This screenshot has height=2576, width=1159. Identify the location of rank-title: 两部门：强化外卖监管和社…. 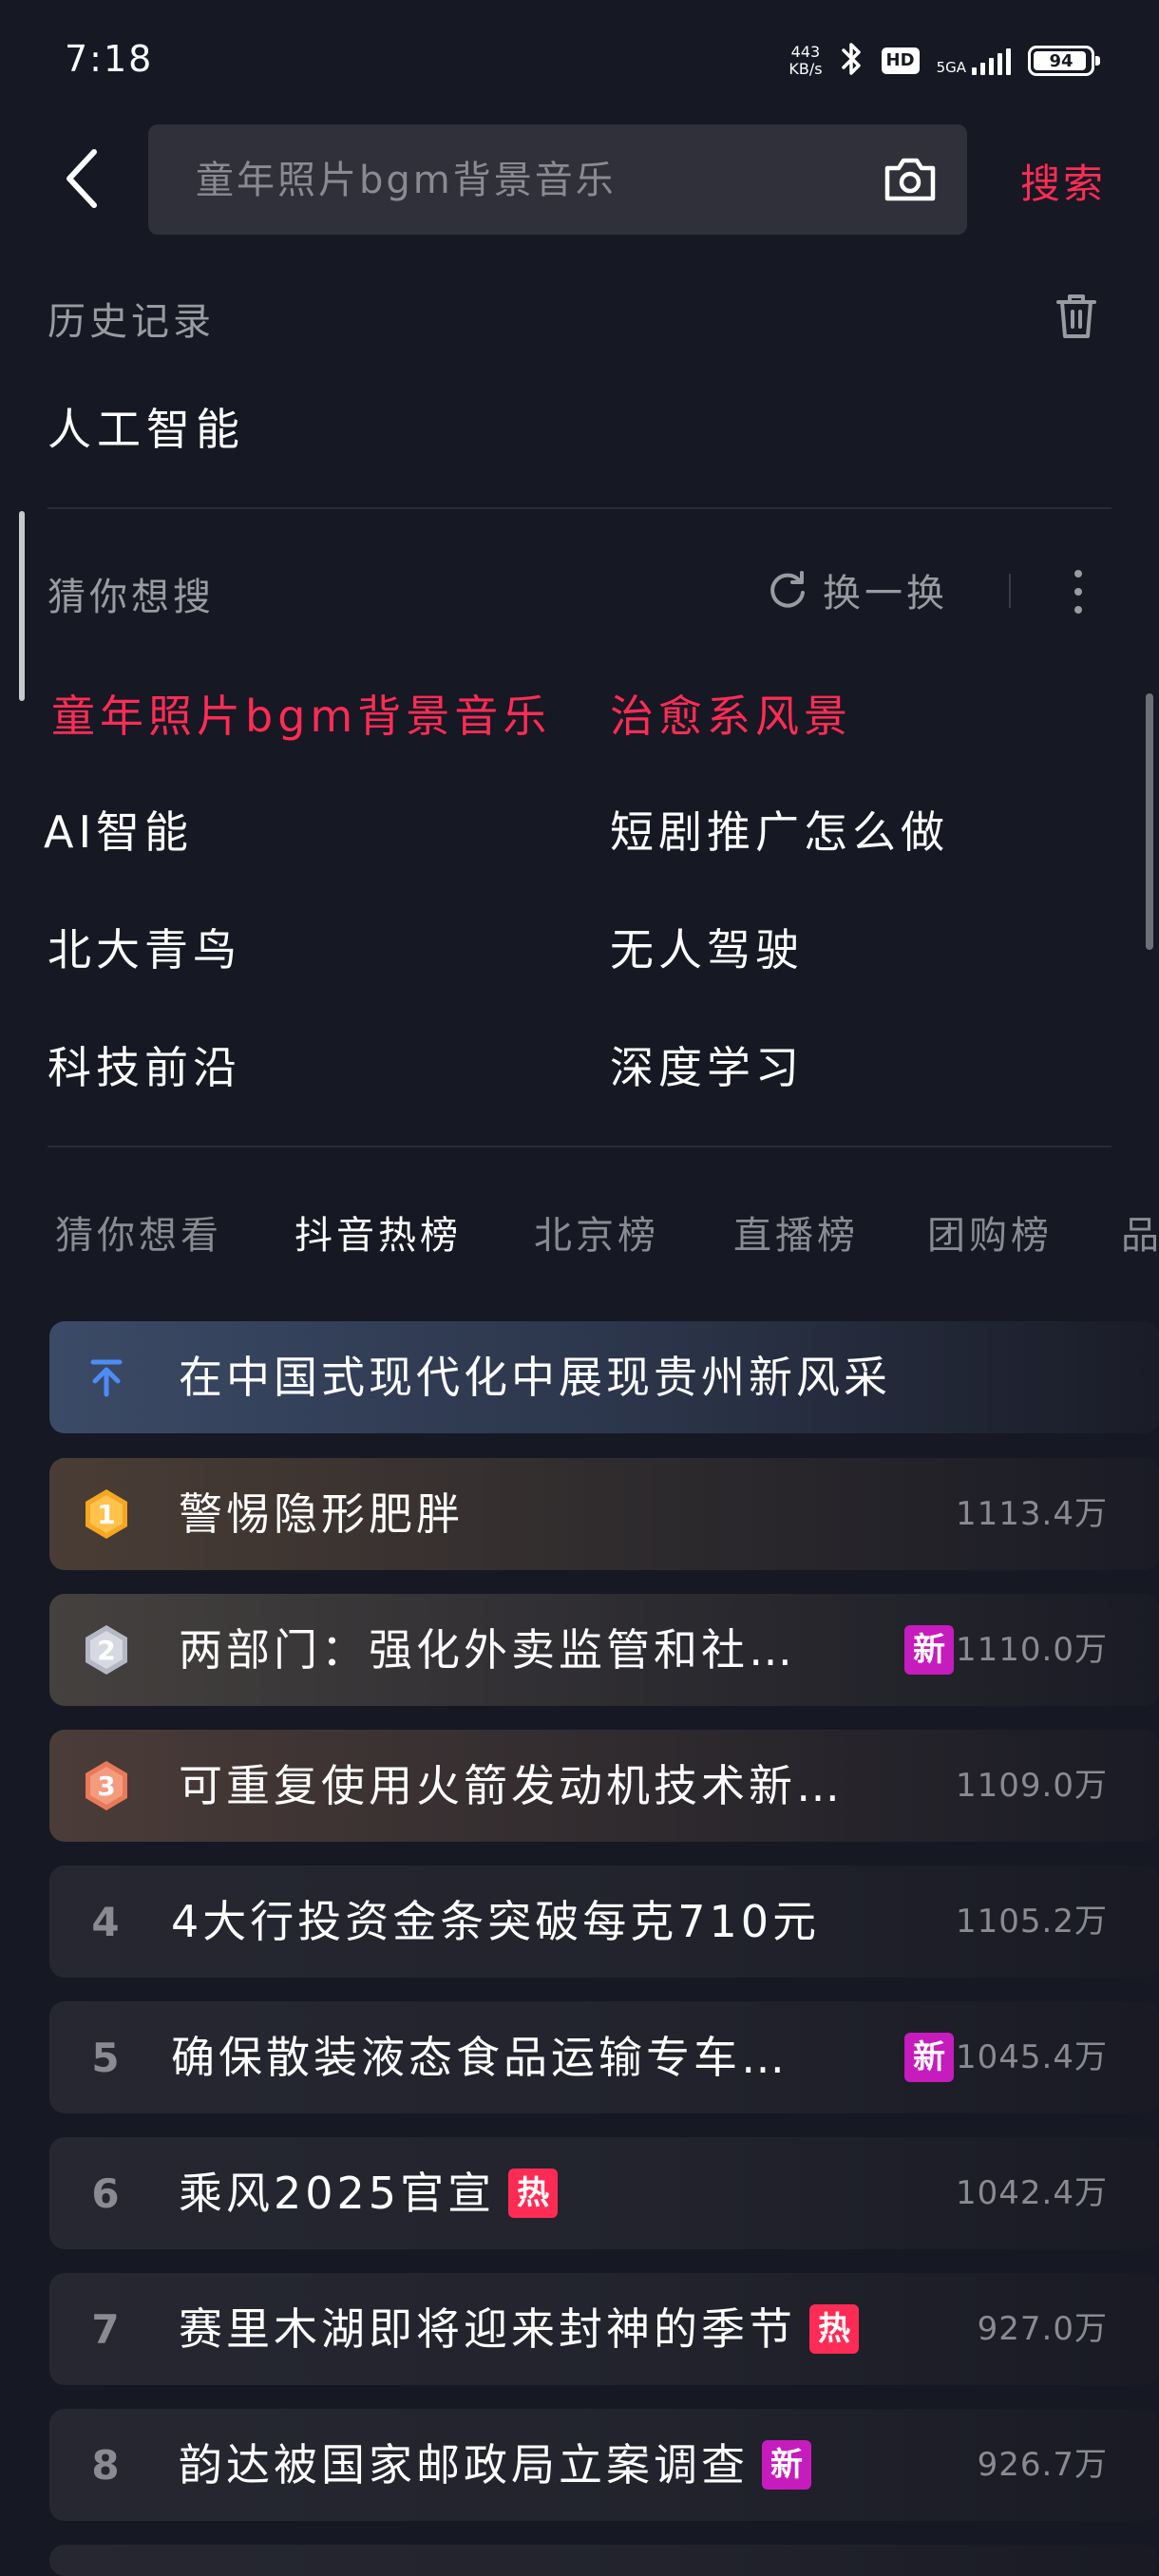
(487, 1650).